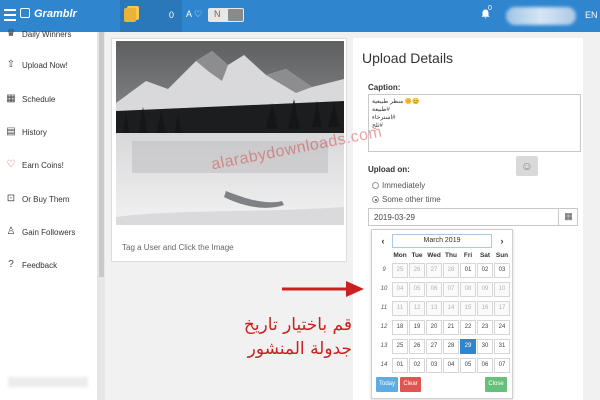 Image resolution: width=600 pixels, height=400 pixels. Describe the element at coordinates (384, 118) in the screenshot. I see `caption-line: #استرخاء` at that location.